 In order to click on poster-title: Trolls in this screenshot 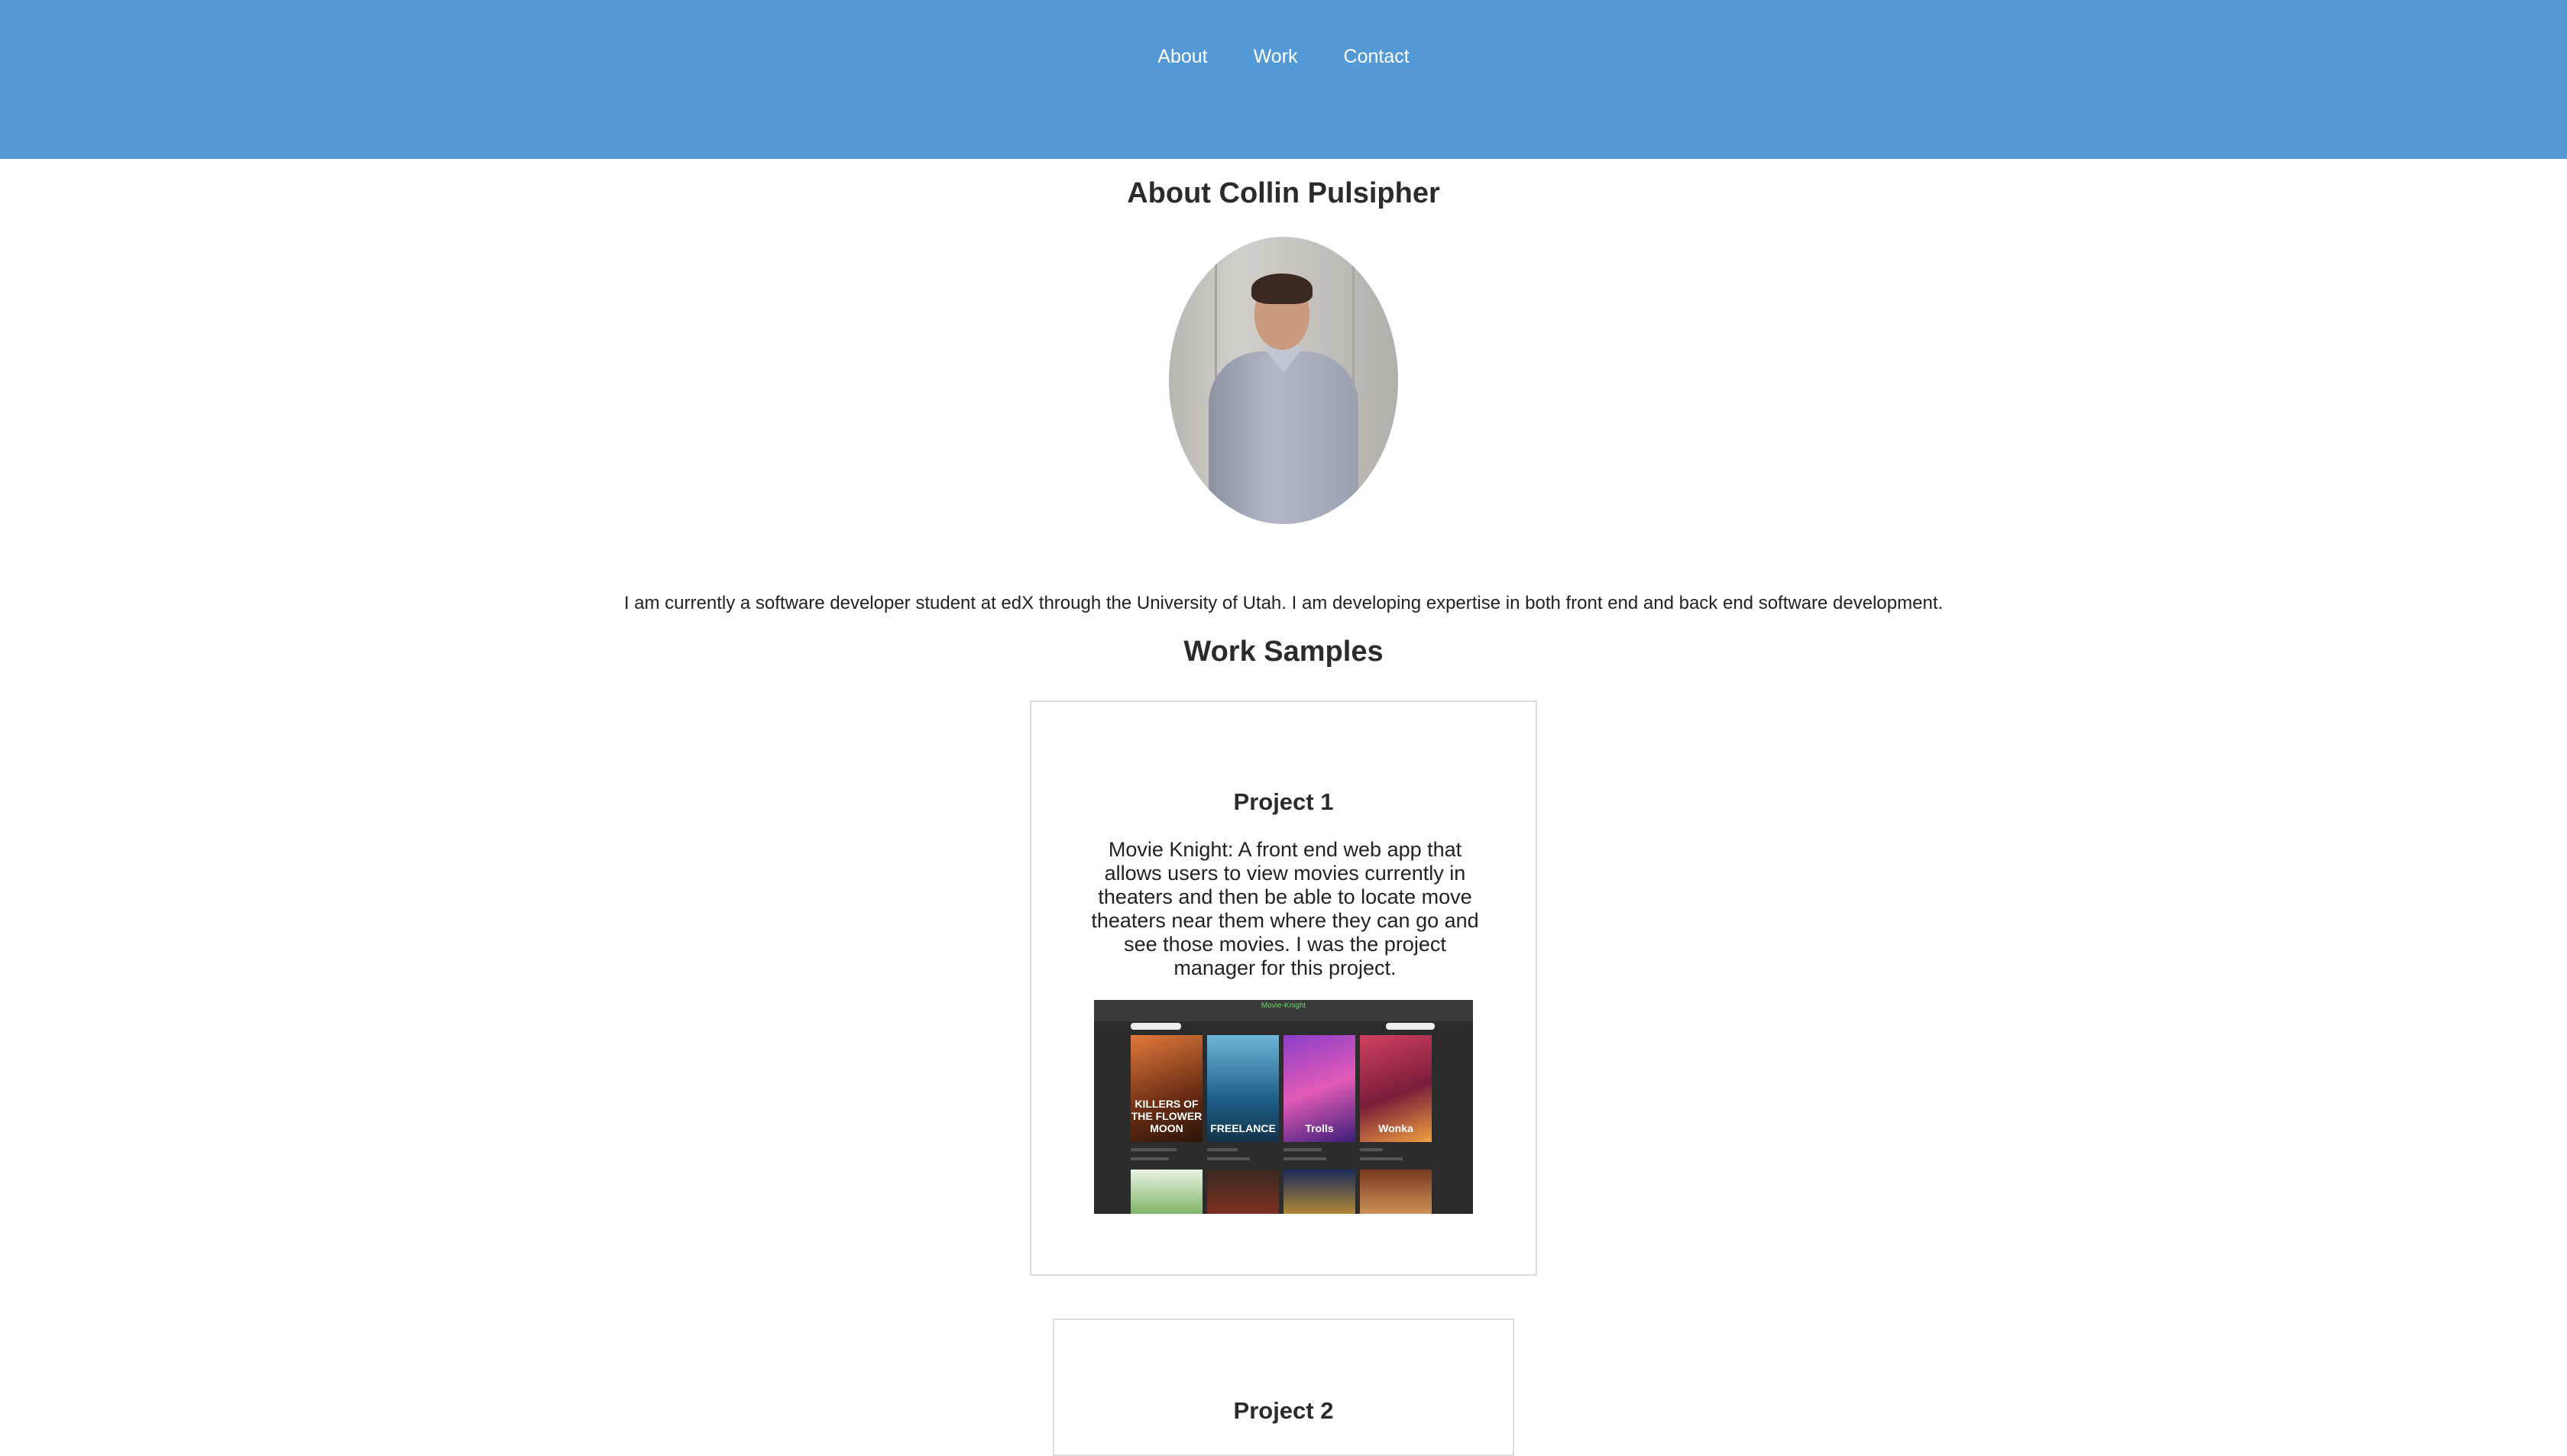, I will do `click(1319, 1128)`.